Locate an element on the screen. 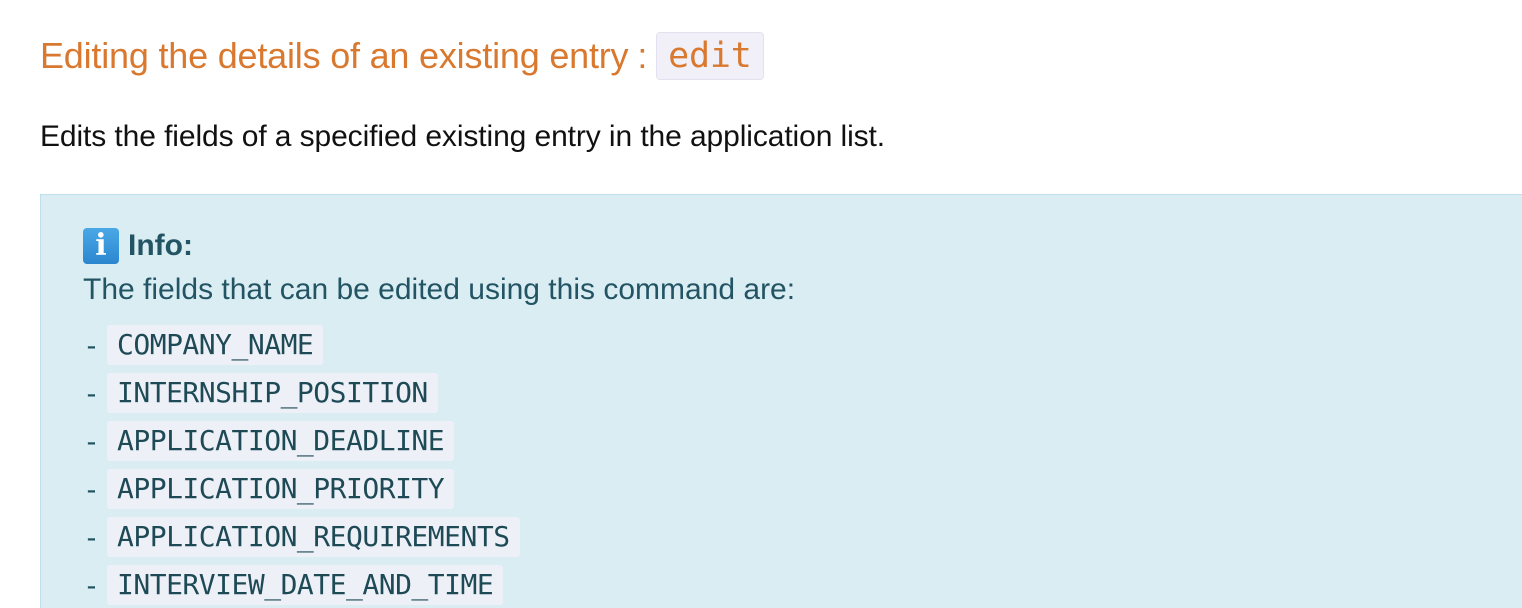 The height and width of the screenshot is (608, 1522). callout-title-label: Info: is located at coordinates (160, 245).